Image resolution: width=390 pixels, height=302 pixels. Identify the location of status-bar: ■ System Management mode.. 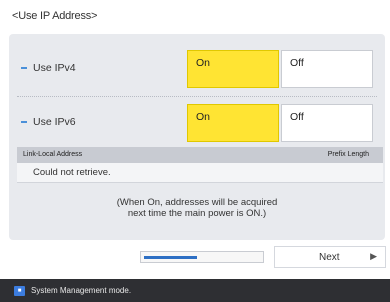
(195, 290).